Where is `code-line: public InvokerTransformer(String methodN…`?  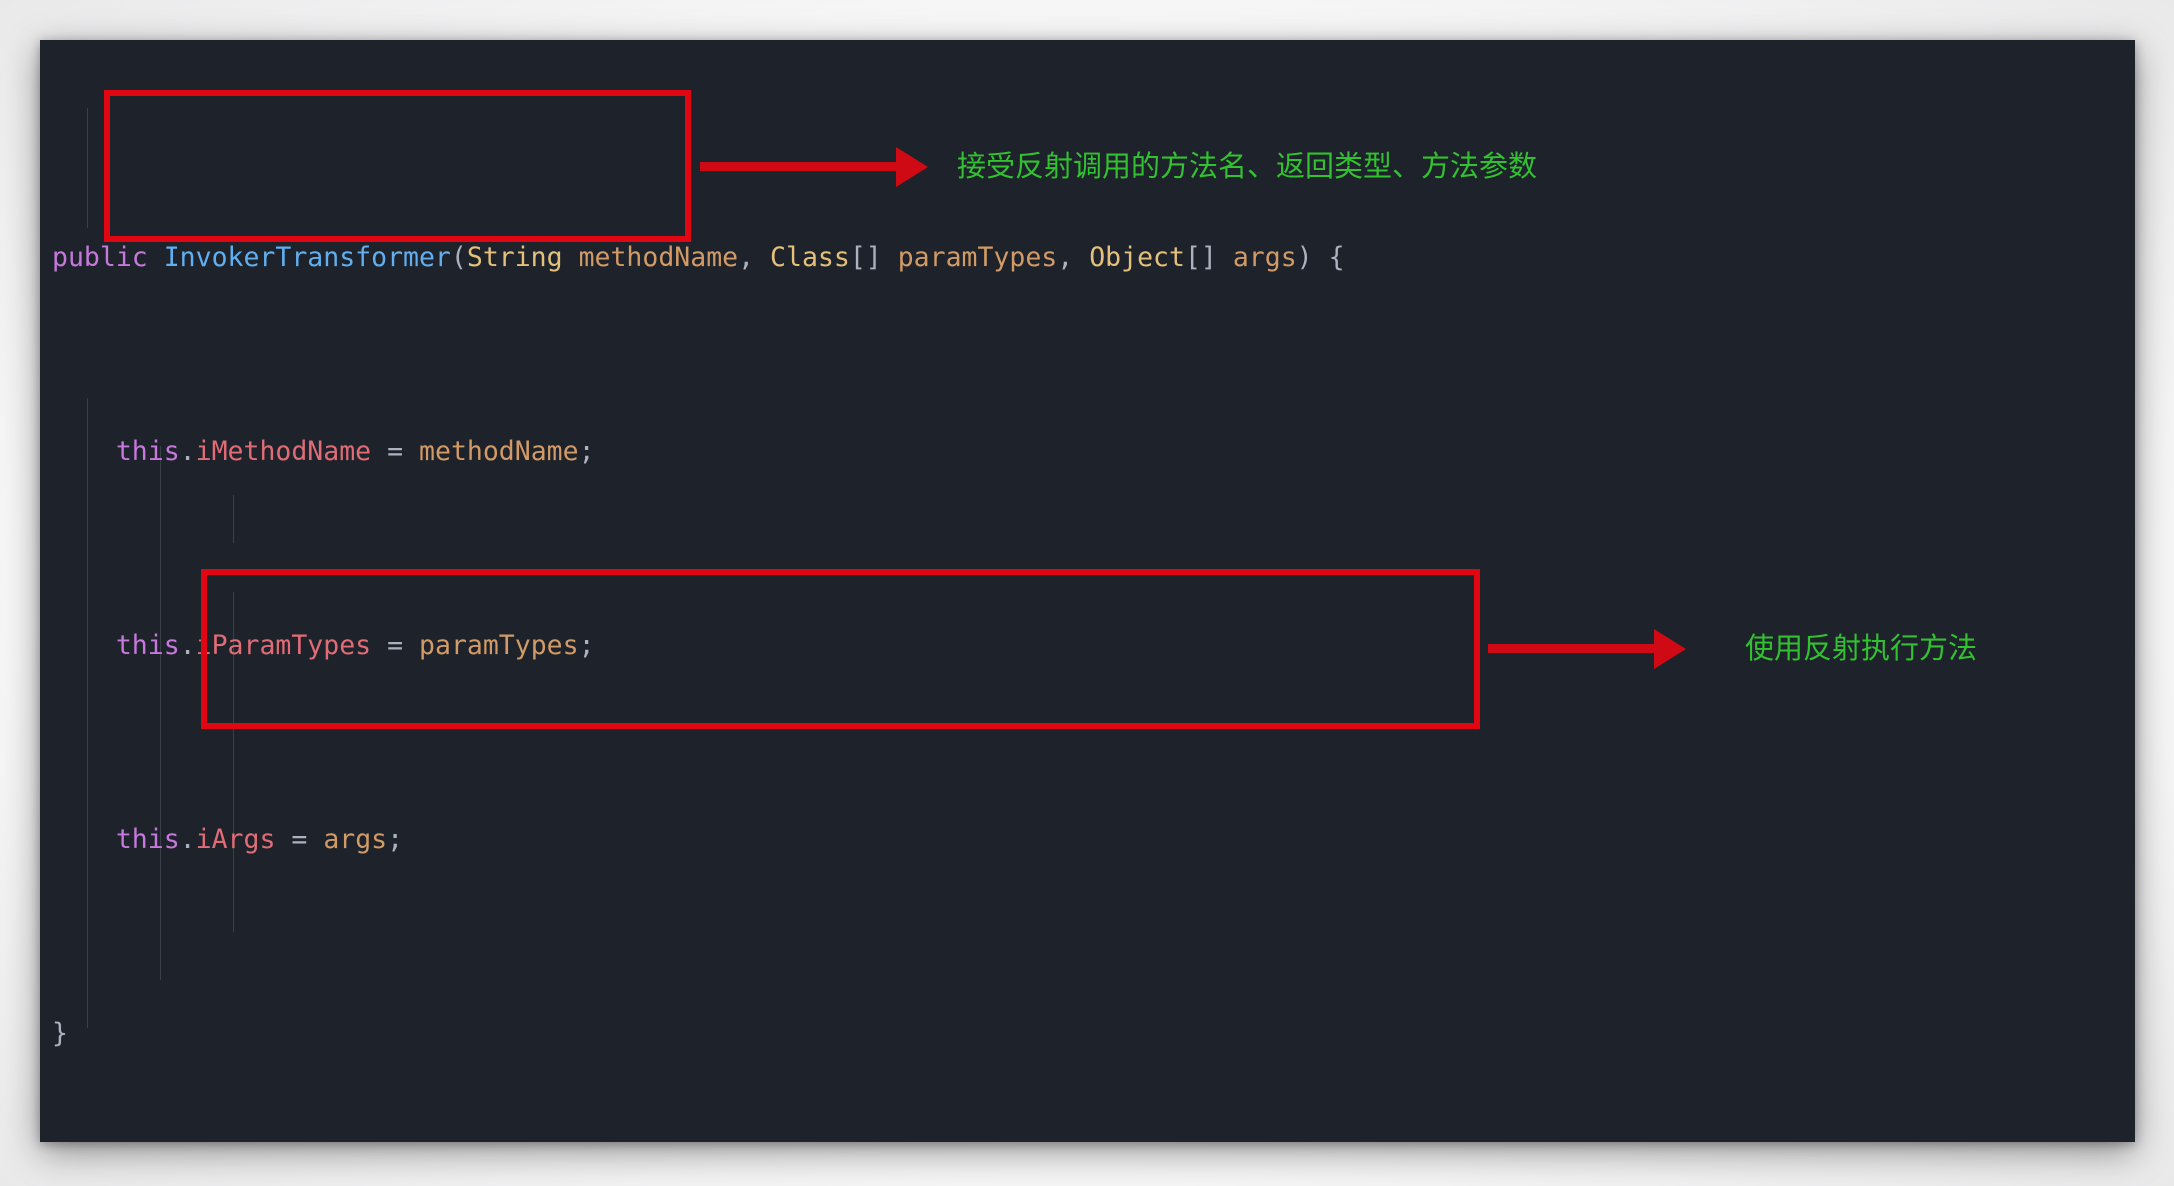
code-line: public InvokerTransformer(String methodN… is located at coordinates (698, 257).